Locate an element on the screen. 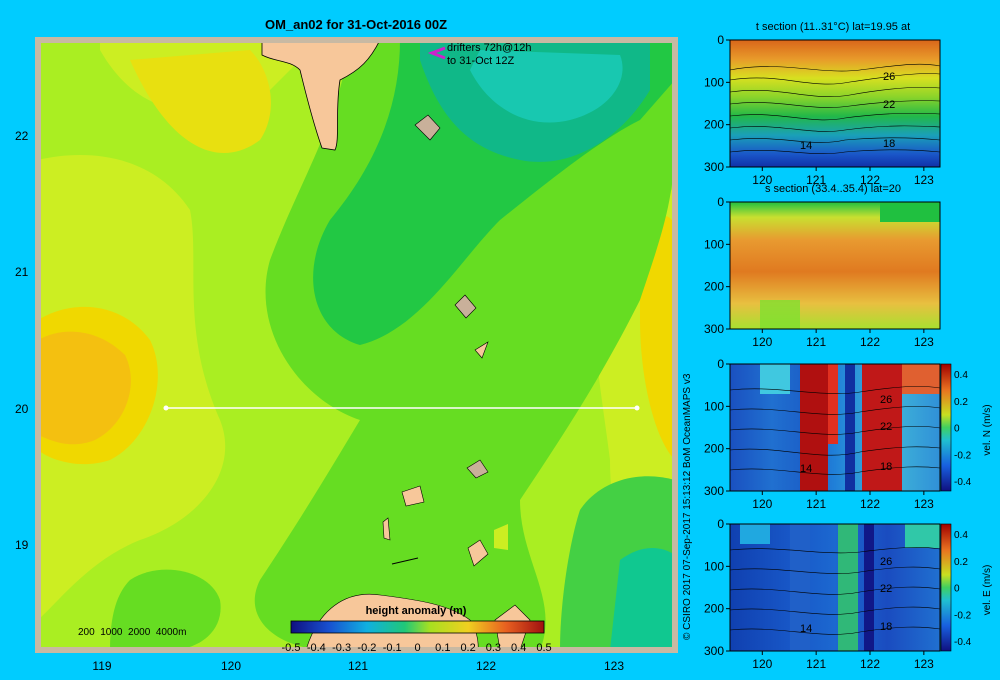  section-start-marker is located at coordinates (166, 408).